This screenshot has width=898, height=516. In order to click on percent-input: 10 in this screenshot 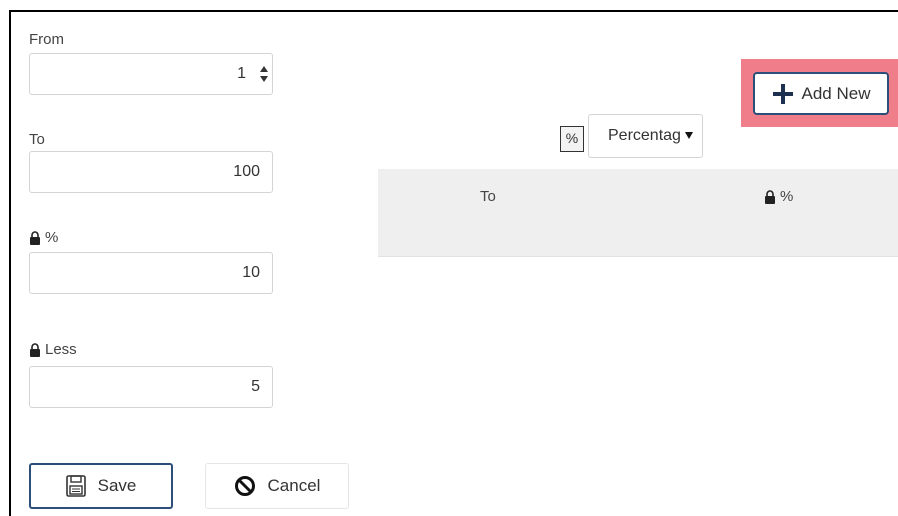, I will do `click(151, 273)`.